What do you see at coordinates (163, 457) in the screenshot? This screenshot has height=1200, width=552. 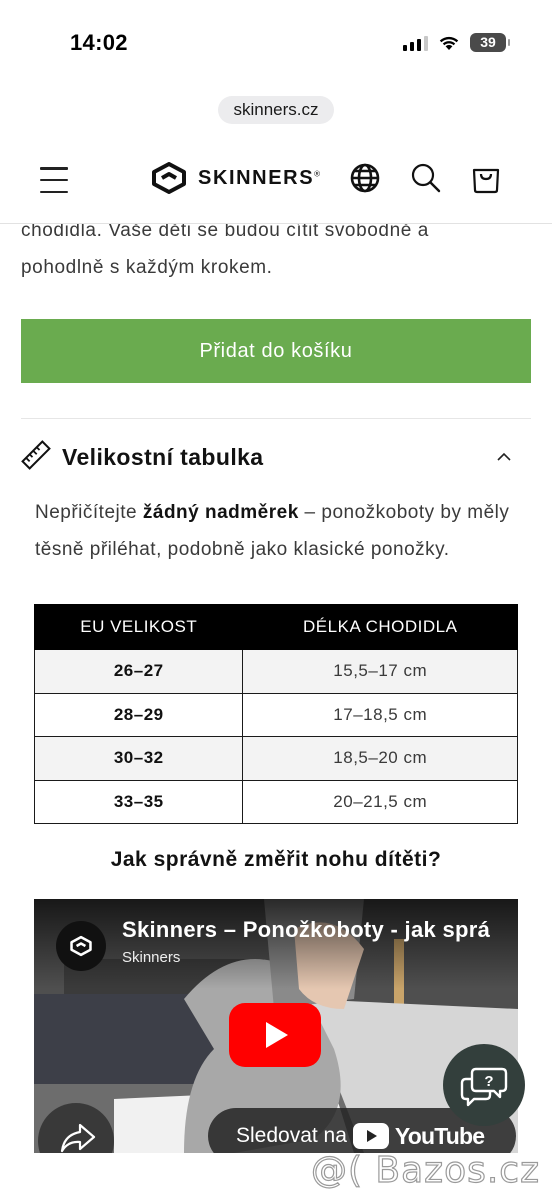 I see `size-guide-title: Velikostní tabulka` at bounding box center [163, 457].